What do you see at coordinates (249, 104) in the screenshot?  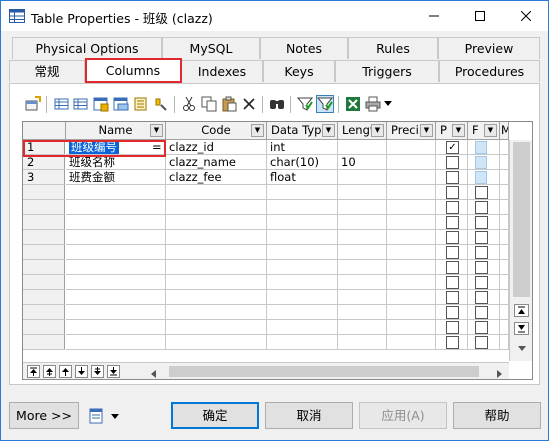 I see `delete-button` at bounding box center [249, 104].